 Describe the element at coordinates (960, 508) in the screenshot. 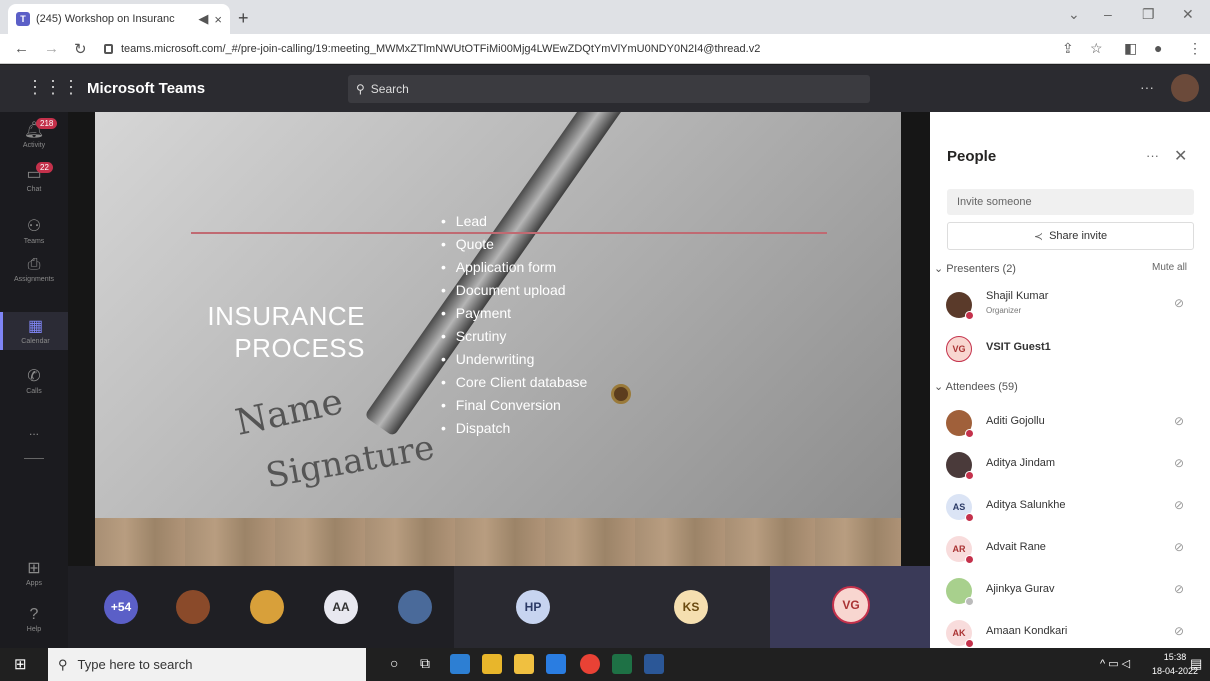

I see `avatar: AS` at that location.